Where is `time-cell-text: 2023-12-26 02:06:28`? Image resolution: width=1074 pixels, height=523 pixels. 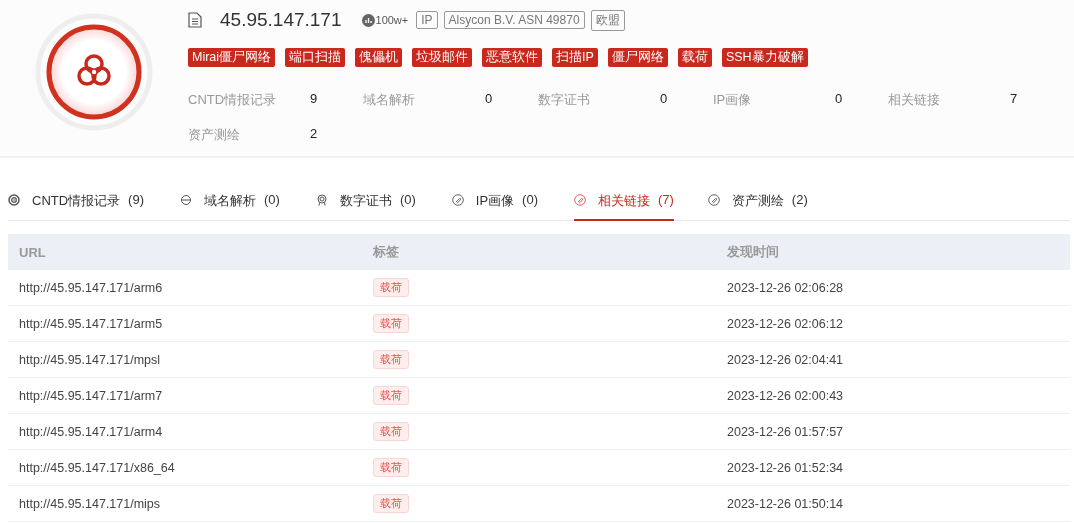
time-cell-text: 2023-12-26 02:06:28 is located at coordinates (785, 287).